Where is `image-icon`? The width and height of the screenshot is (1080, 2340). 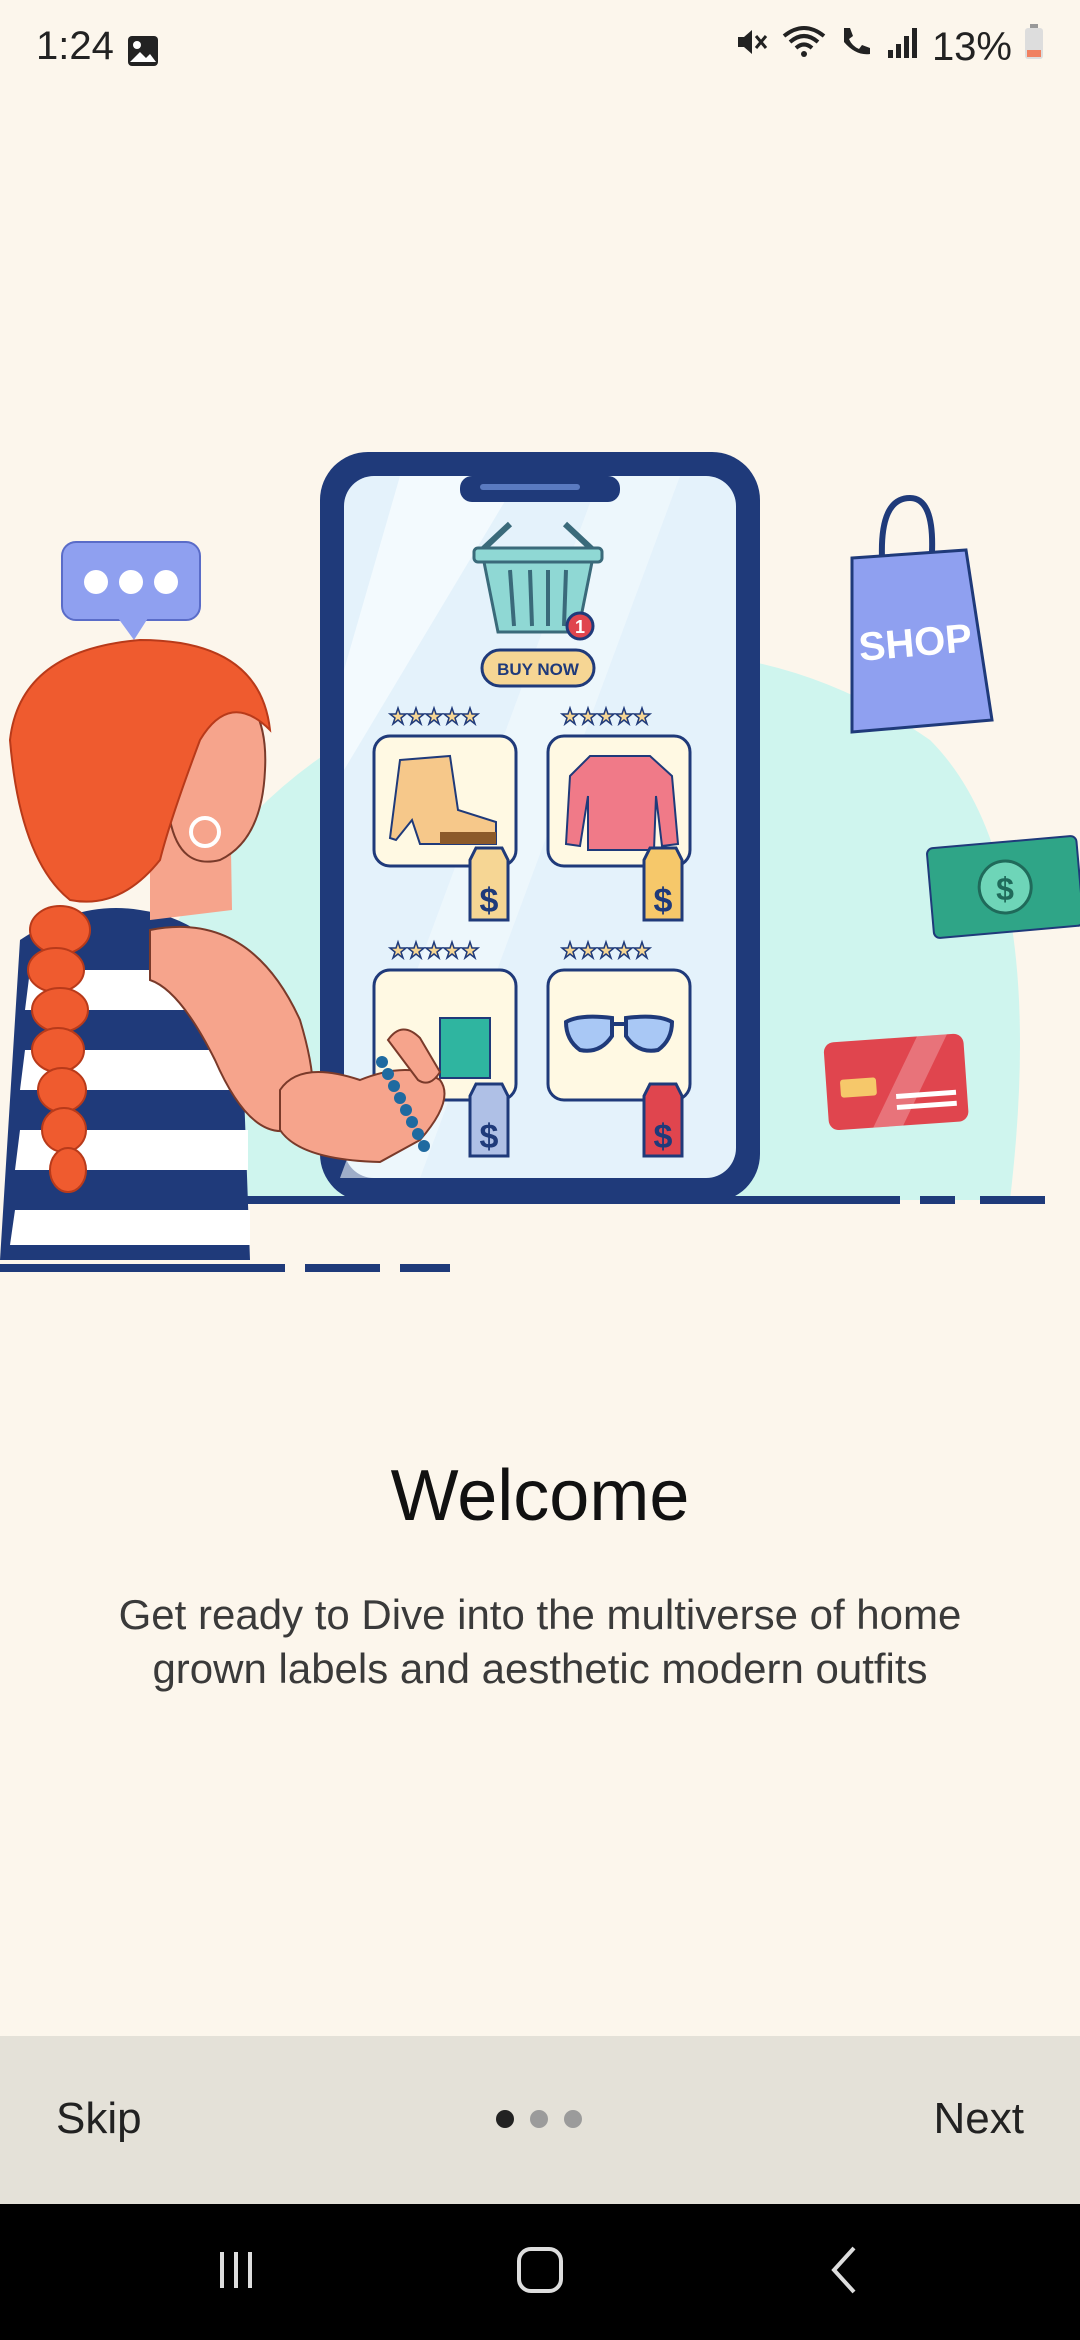 image-icon is located at coordinates (143, 53).